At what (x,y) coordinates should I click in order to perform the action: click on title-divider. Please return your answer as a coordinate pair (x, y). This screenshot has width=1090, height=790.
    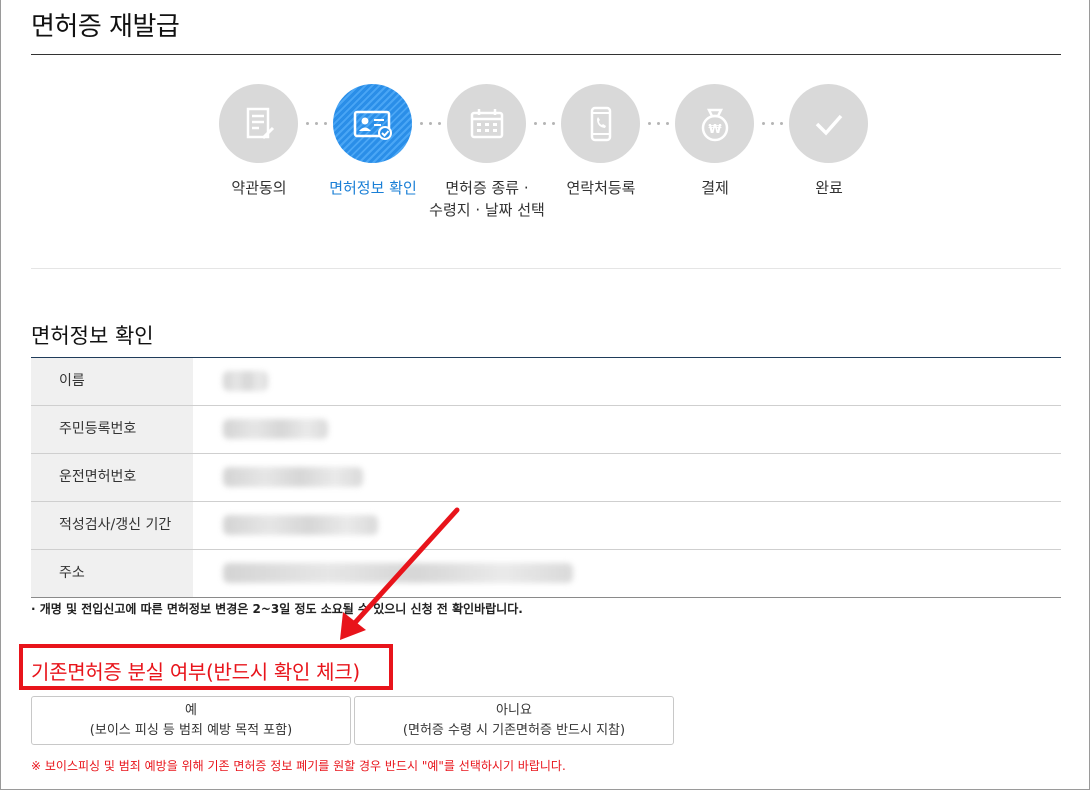
    Looking at the image, I should click on (546, 54).